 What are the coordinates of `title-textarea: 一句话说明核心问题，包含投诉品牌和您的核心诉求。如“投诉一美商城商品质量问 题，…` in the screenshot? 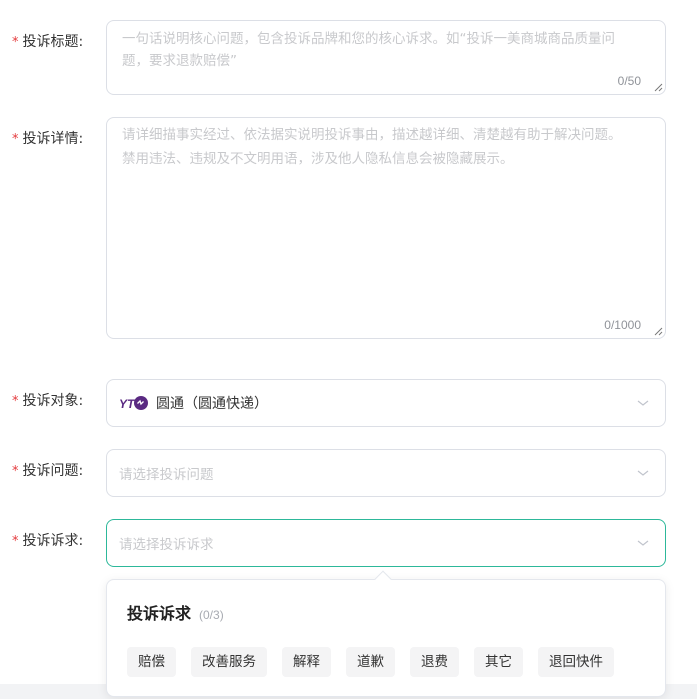 It's located at (386, 57).